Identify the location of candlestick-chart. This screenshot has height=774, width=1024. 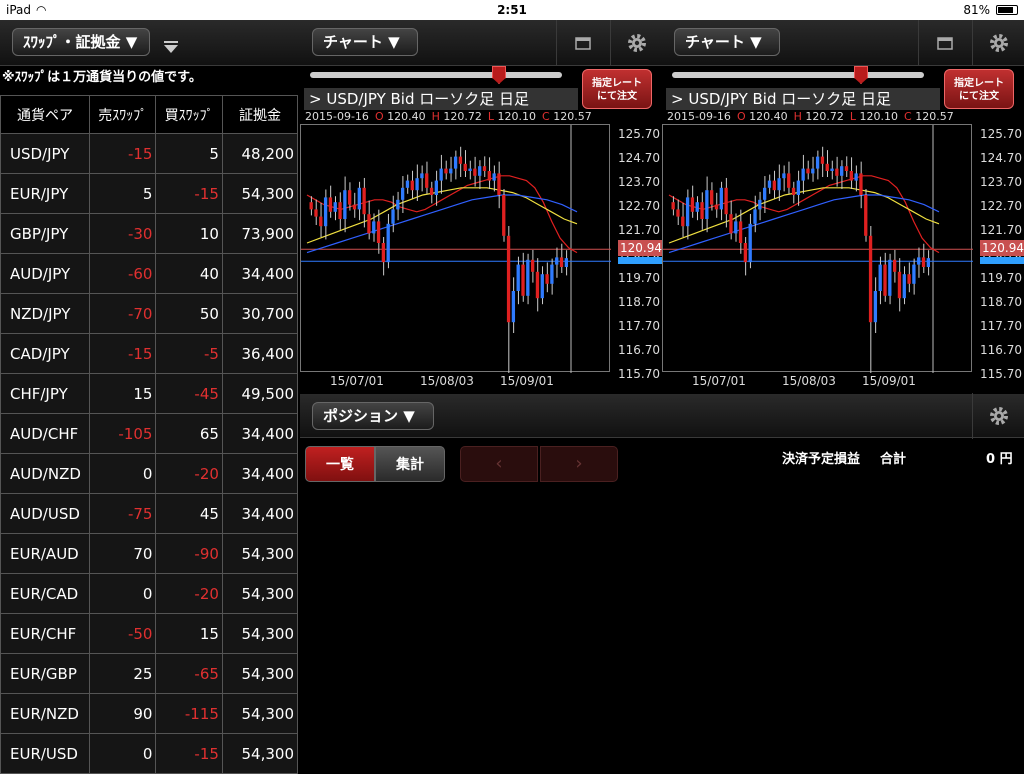
(456, 254).